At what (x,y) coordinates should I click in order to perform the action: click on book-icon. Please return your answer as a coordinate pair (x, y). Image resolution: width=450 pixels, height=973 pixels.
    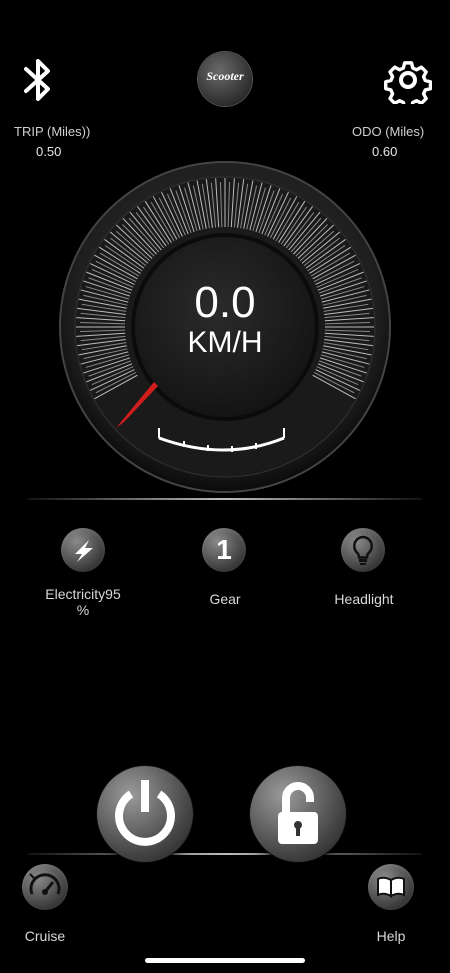
    Looking at the image, I should click on (391, 887).